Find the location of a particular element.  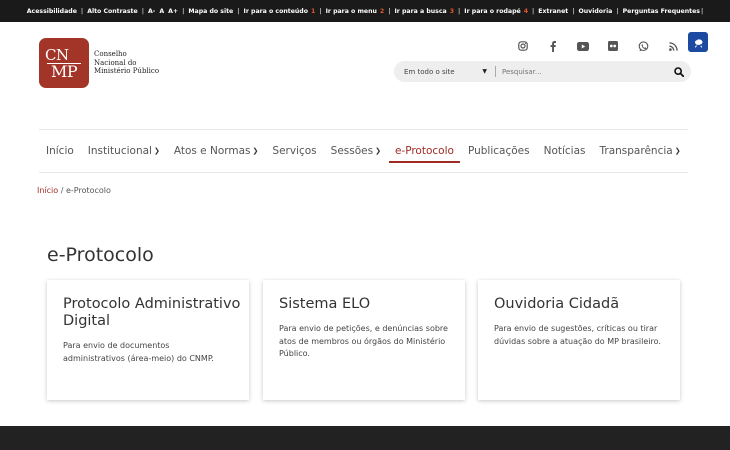

rss-icon is located at coordinates (673, 46).